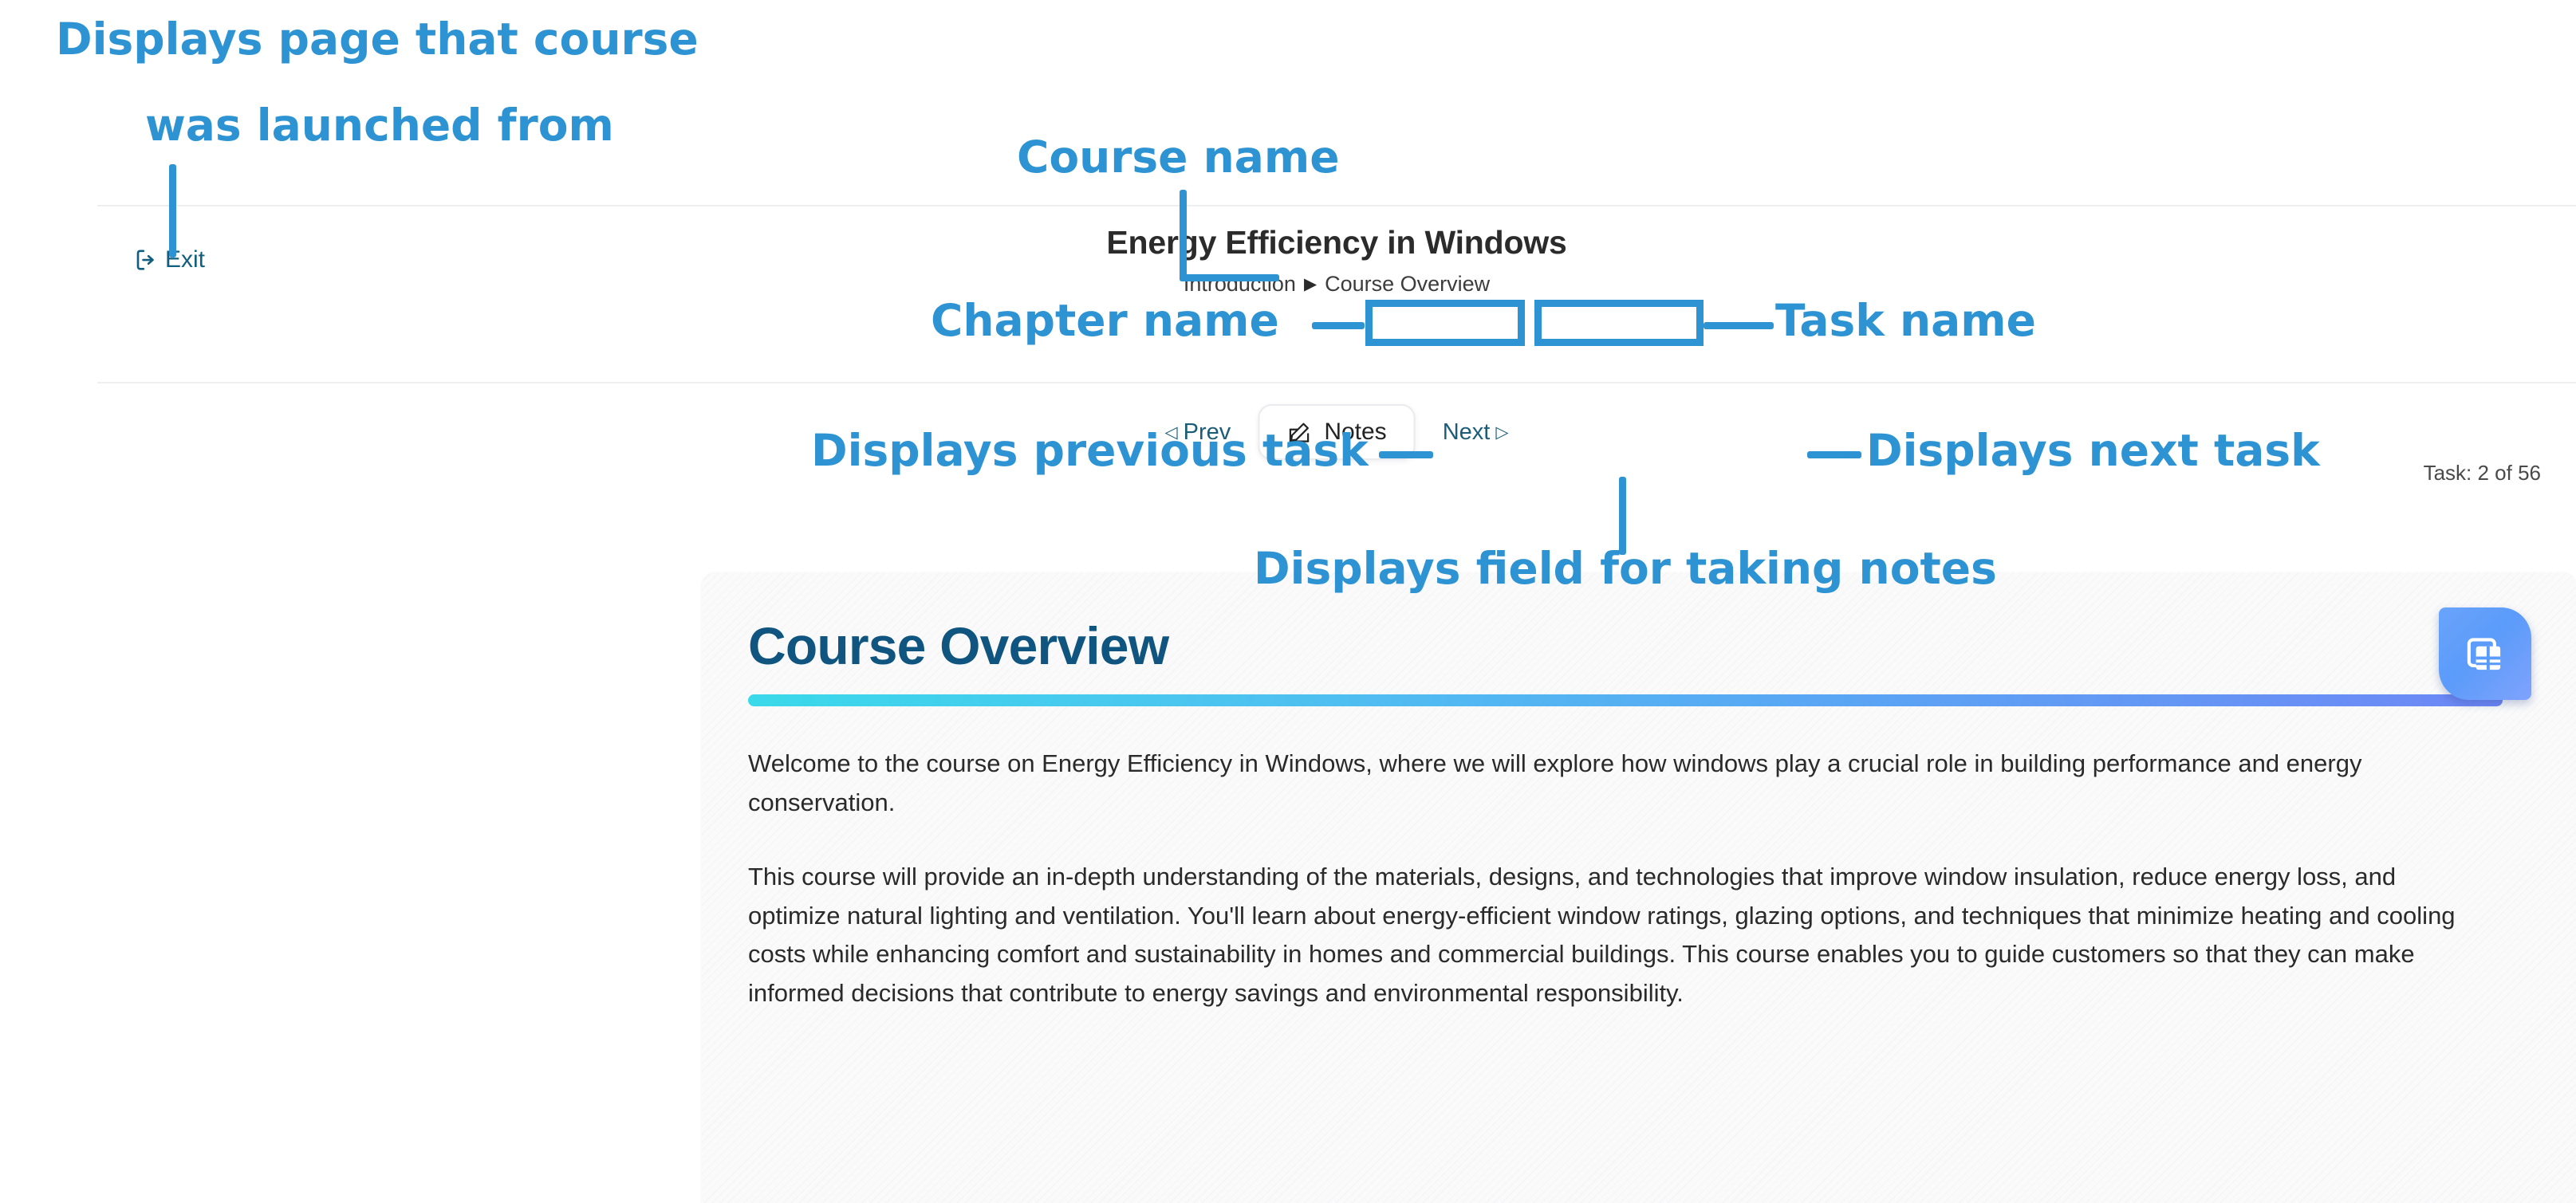 This screenshot has height=1203, width=2576. I want to click on annotation-leader-task, so click(1739, 325).